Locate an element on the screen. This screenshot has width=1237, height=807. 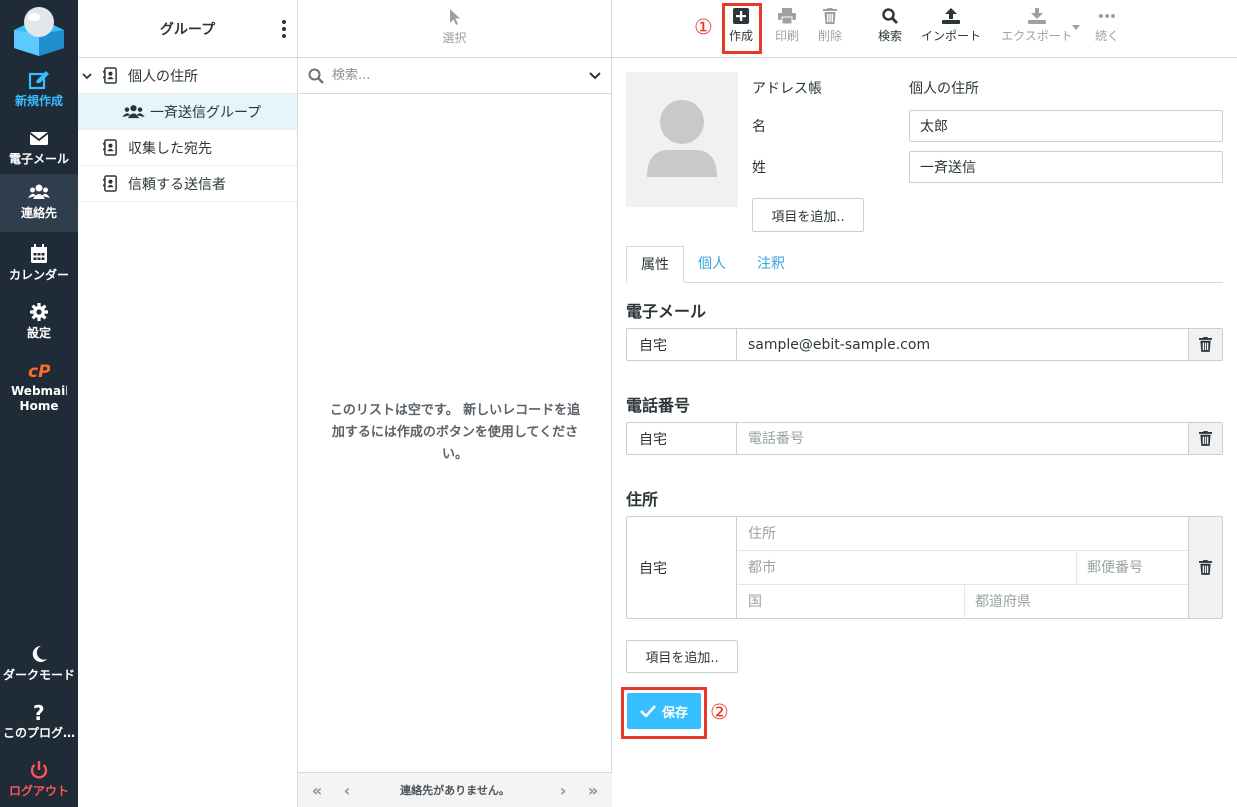
phone-section-title: 電話番号 is located at coordinates (658, 405).